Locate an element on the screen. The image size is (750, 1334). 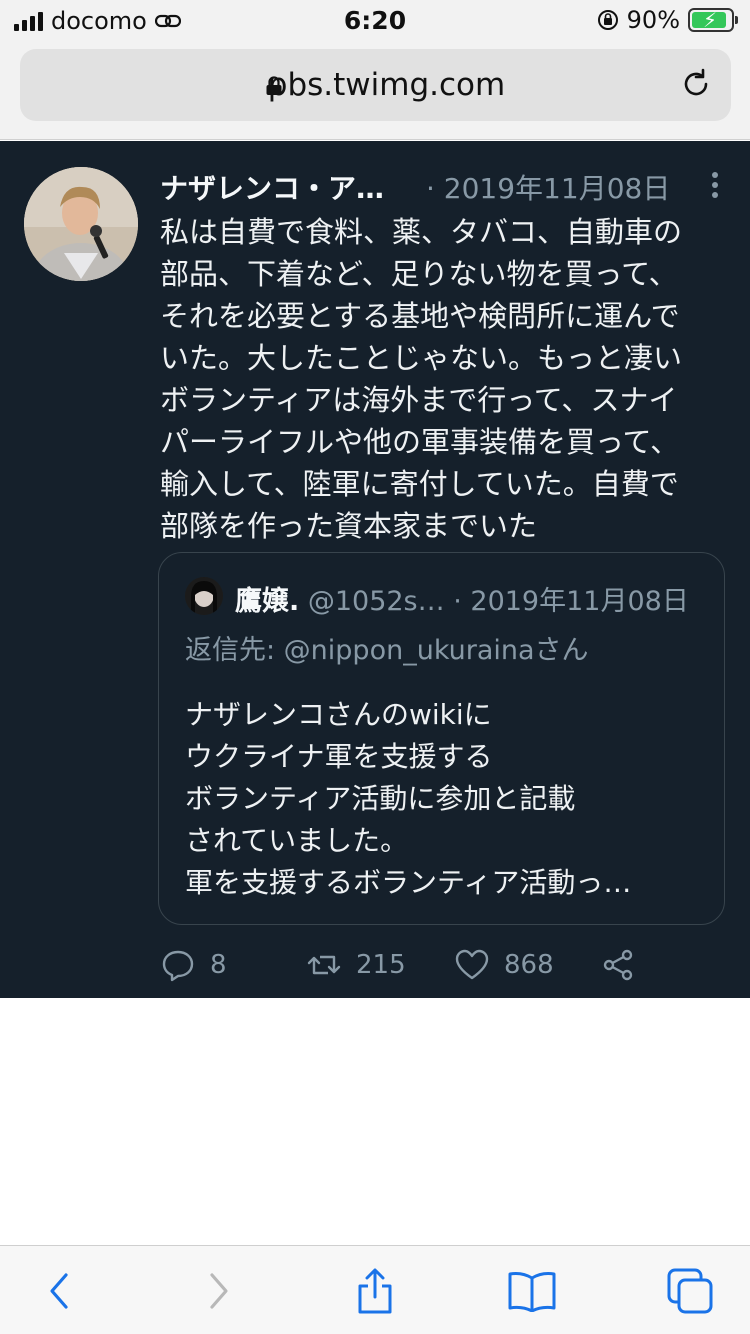
forward-button is located at coordinates (219, 1291).